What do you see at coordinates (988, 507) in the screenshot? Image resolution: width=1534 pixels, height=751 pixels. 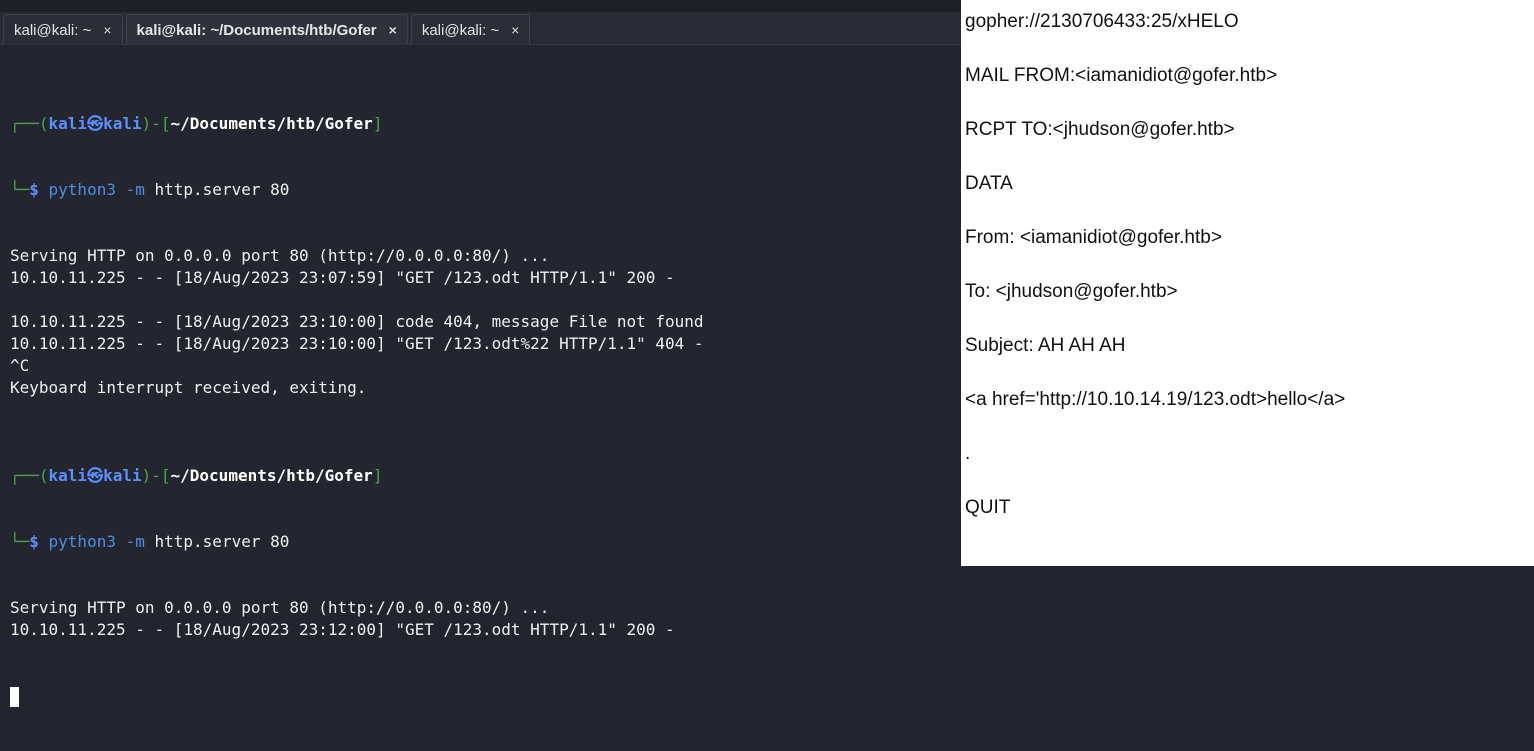 I see `notepad-line: QUIT` at bounding box center [988, 507].